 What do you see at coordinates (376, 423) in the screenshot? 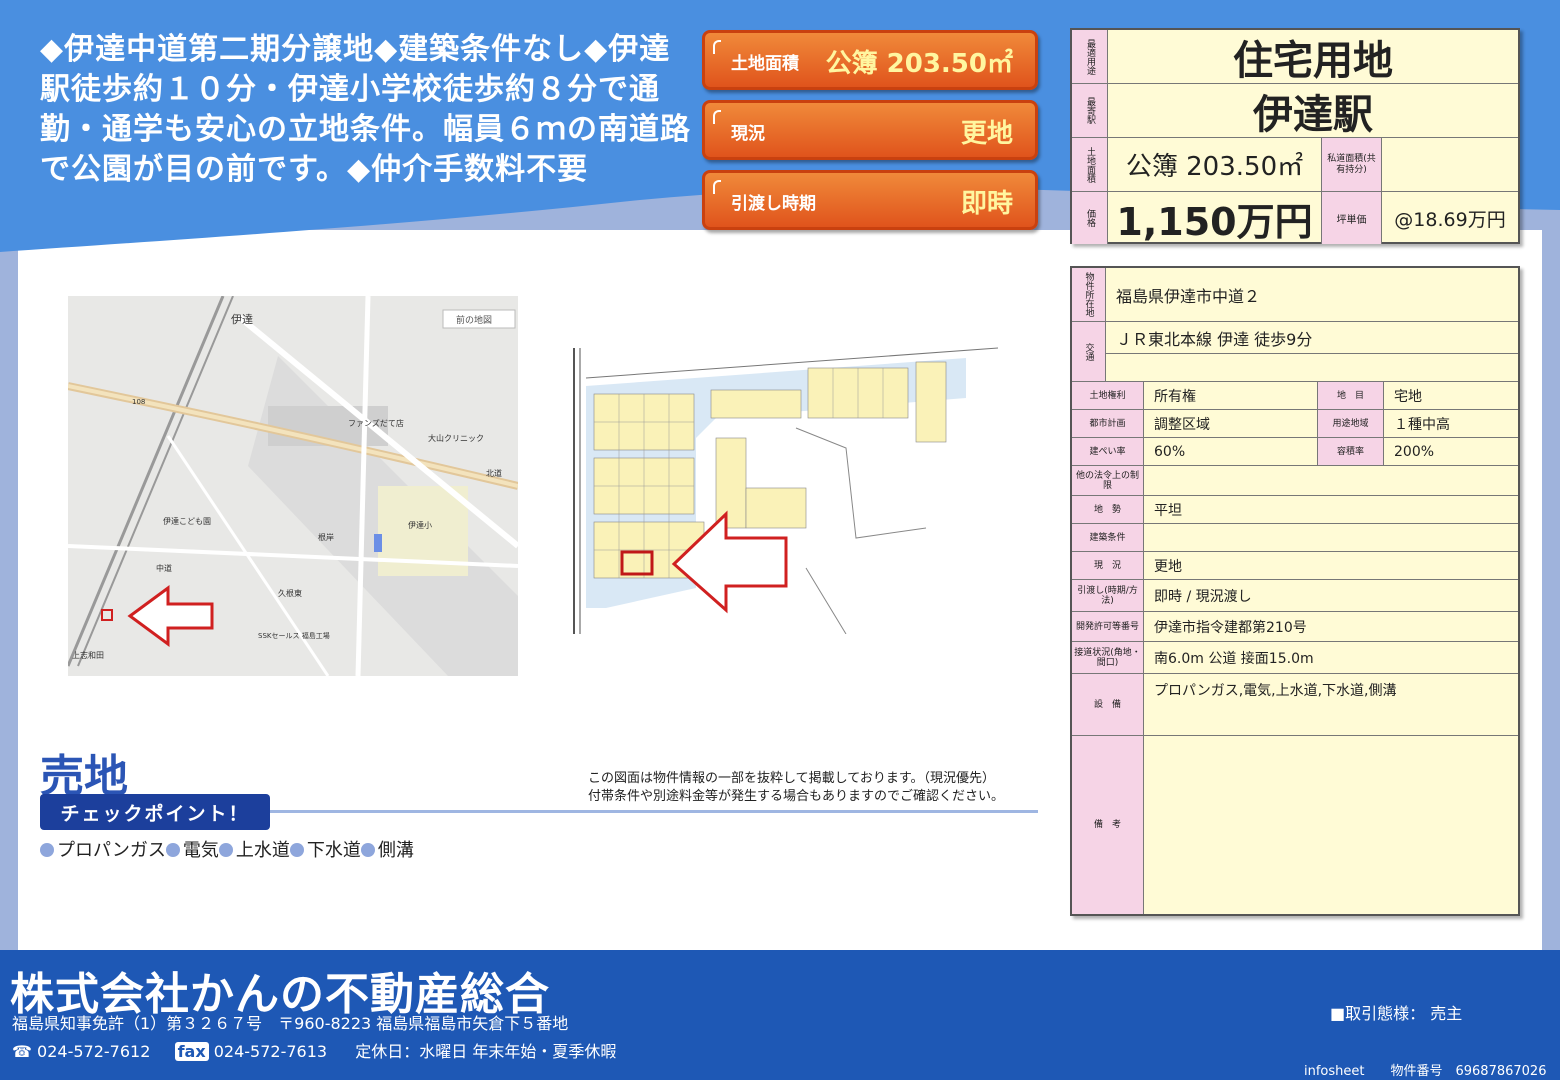
I see `map-store-label: ファンズだて店` at bounding box center [376, 423].